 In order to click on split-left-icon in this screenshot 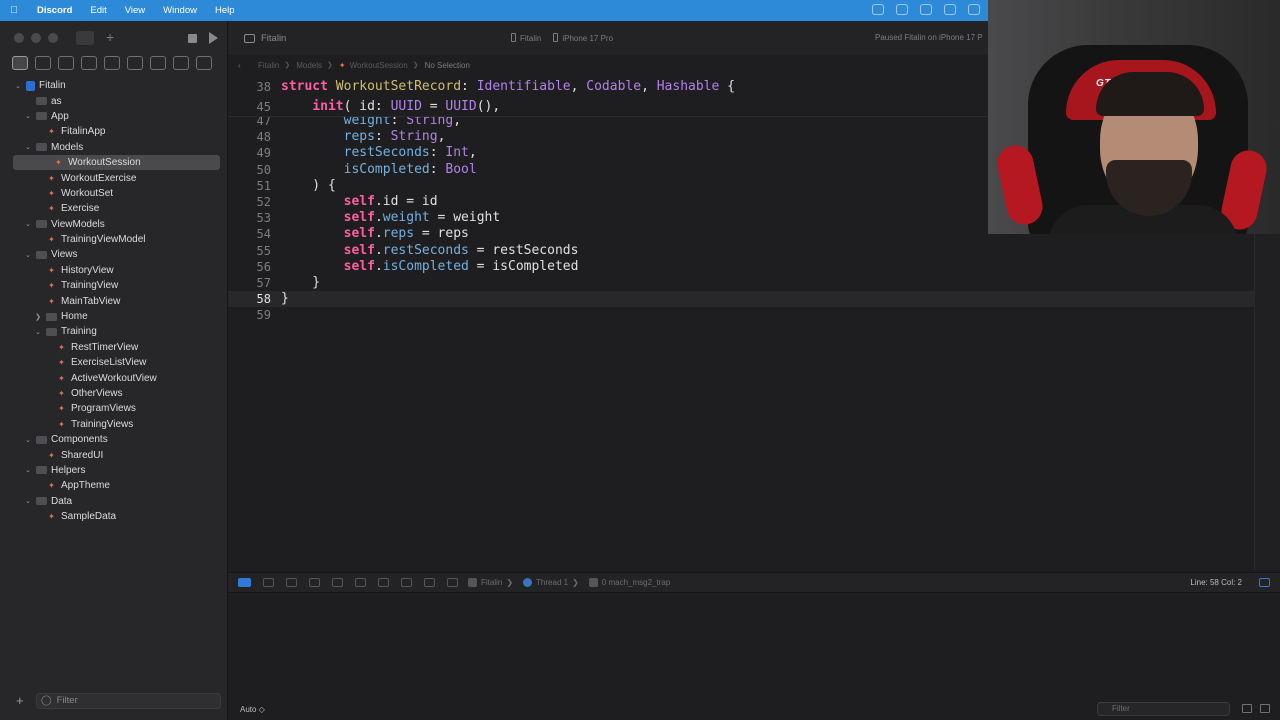, I will do `click(1247, 708)`.